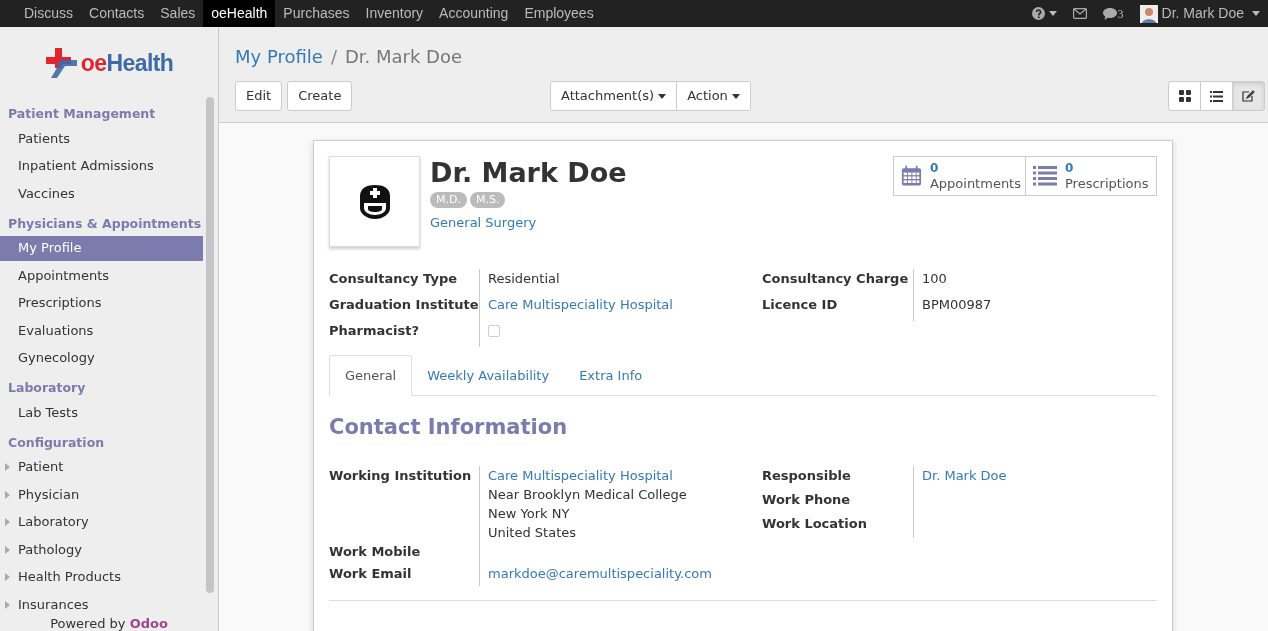 This screenshot has height=631, width=1268. I want to click on chat-button: 3, so click(1113, 13).